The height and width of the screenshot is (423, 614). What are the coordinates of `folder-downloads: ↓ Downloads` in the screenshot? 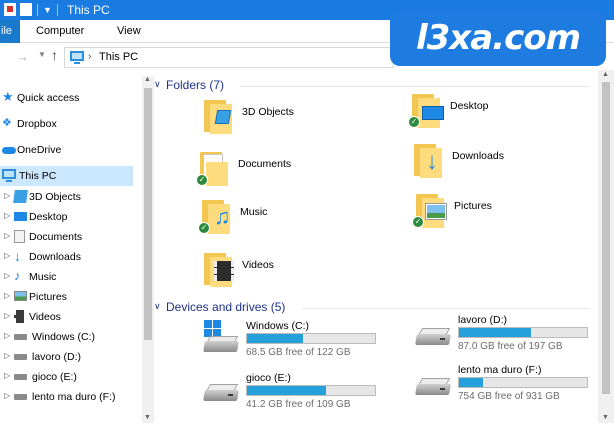 It's located at (504, 166).